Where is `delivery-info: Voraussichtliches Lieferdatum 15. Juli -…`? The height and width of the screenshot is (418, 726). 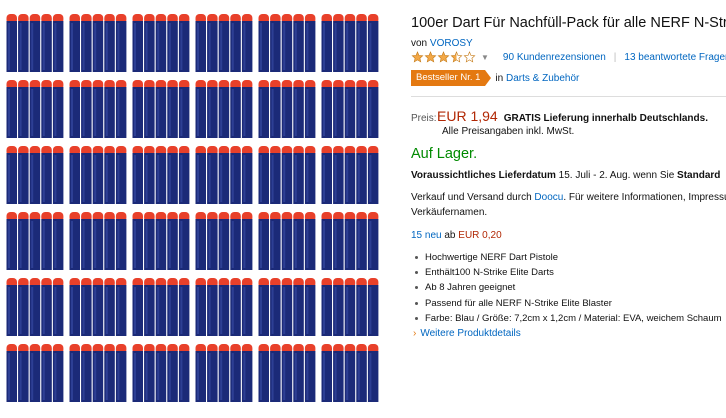 delivery-info: Voraussichtliches Lieferdatum 15. Juli -… is located at coordinates (565, 175).